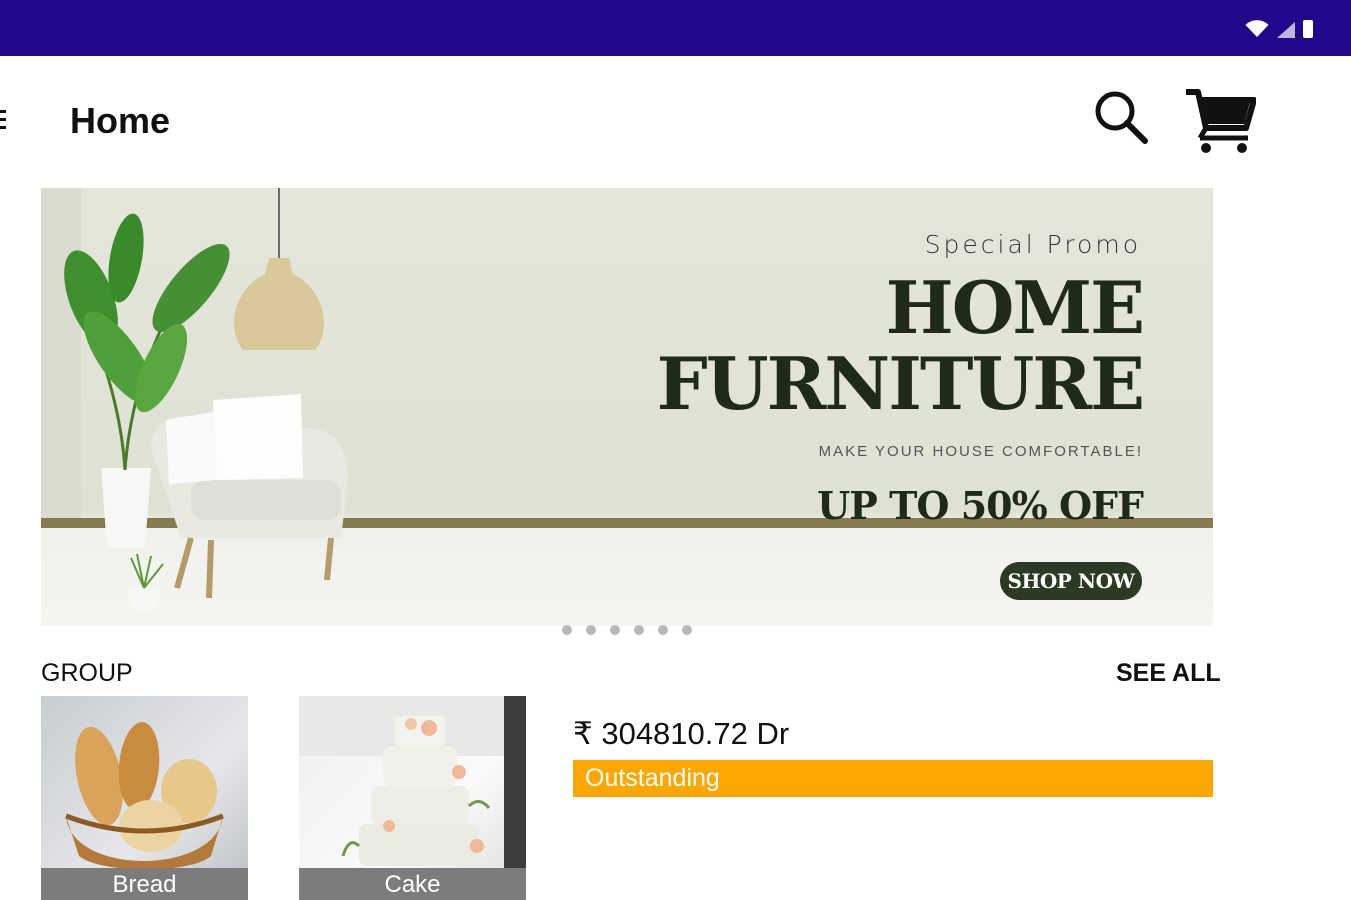 The image size is (1351, 900). I want to click on group-card-label: Cake, so click(412, 884).